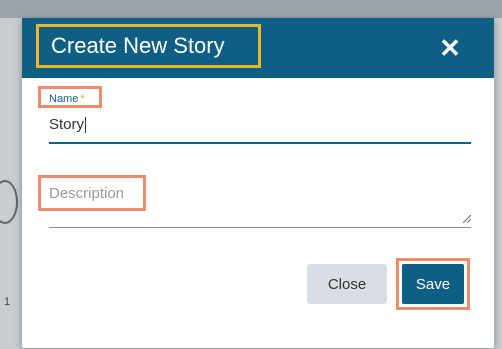  I want to click on name-label-text: Name, so click(64, 99).